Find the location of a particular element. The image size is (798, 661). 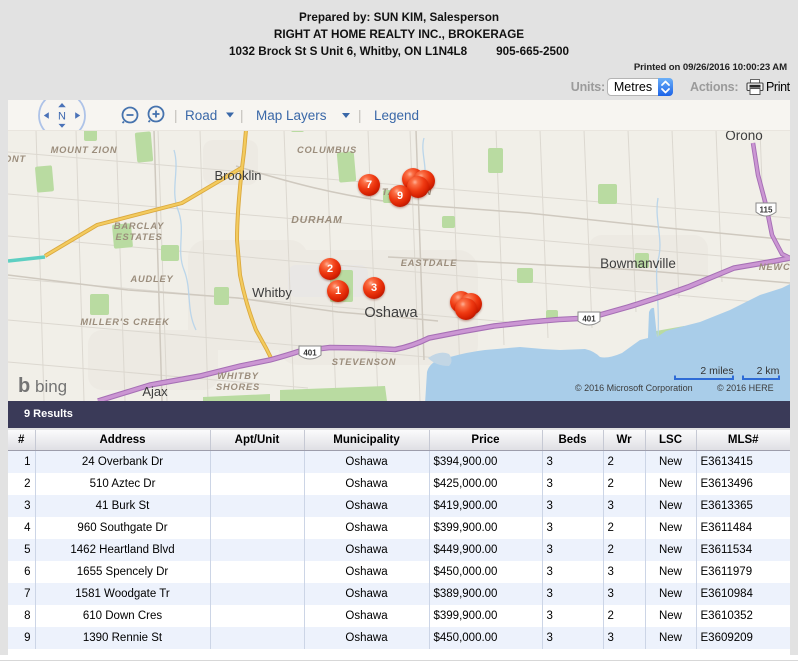

svg-text: Road is located at coordinates (201, 115).